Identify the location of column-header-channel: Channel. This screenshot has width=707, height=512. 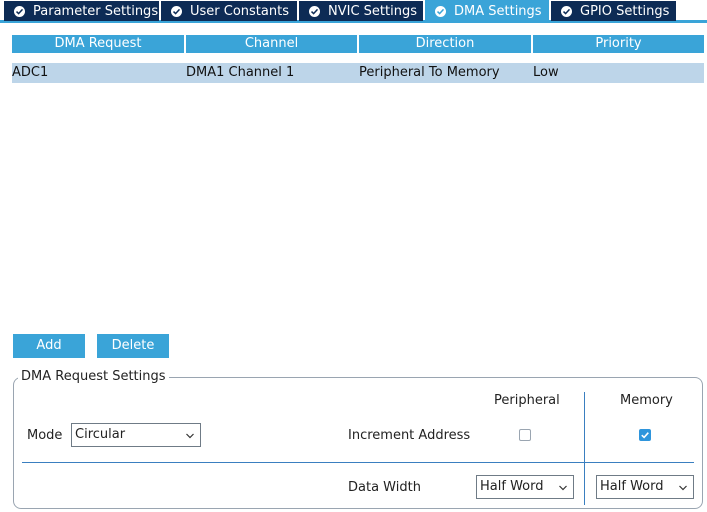
(271, 44).